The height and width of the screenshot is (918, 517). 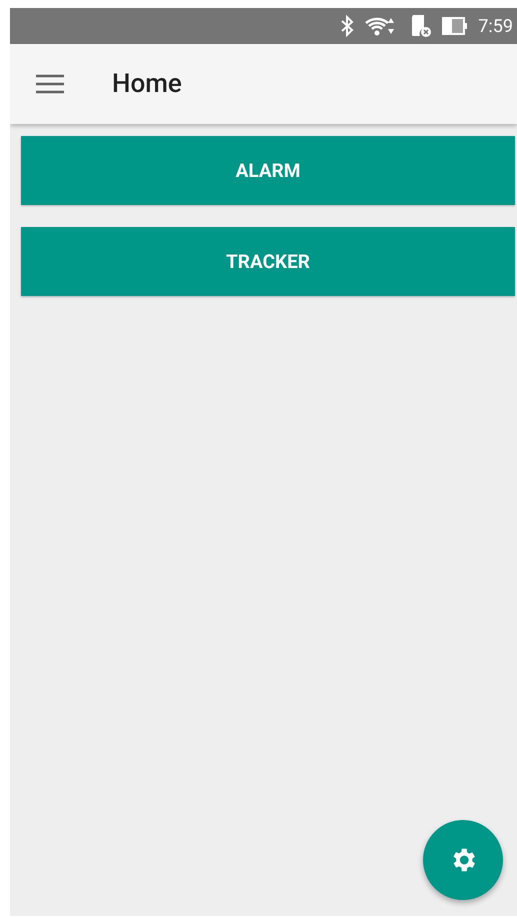 What do you see at coordinates (50, 84) in the screenshot?
I see `menu-icon` at bounding box center [50, 84].